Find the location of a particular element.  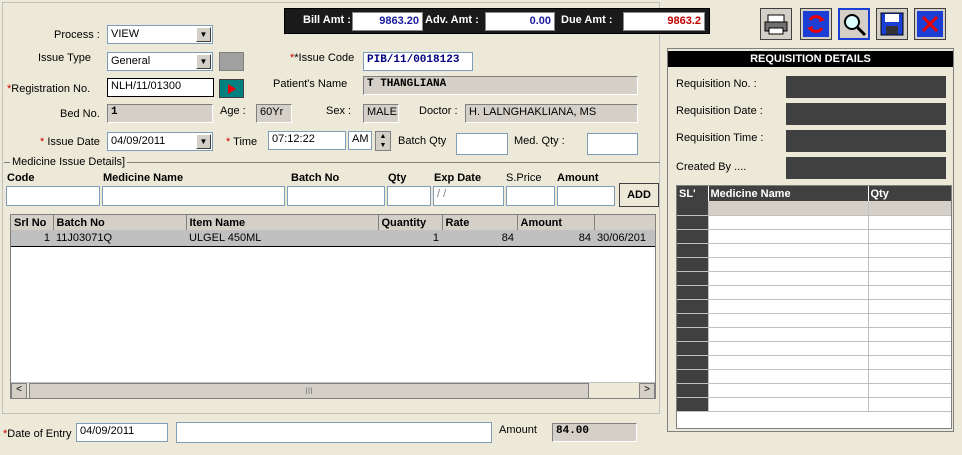

doctor-label: Doctor : is located at coordinates (438, 111).